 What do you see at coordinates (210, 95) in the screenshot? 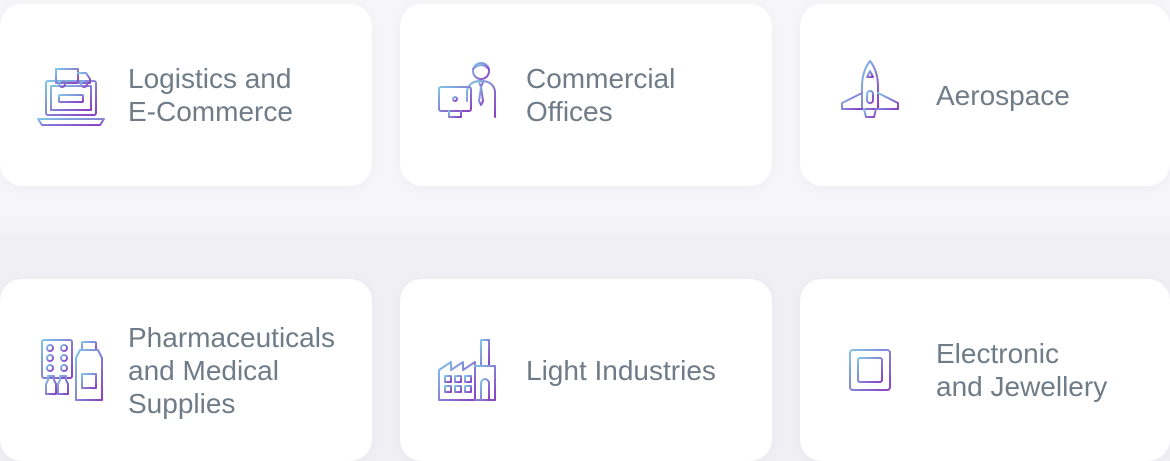
I see `industry-label: Logistics and E-Commerce` at bounding box center [210, 95].